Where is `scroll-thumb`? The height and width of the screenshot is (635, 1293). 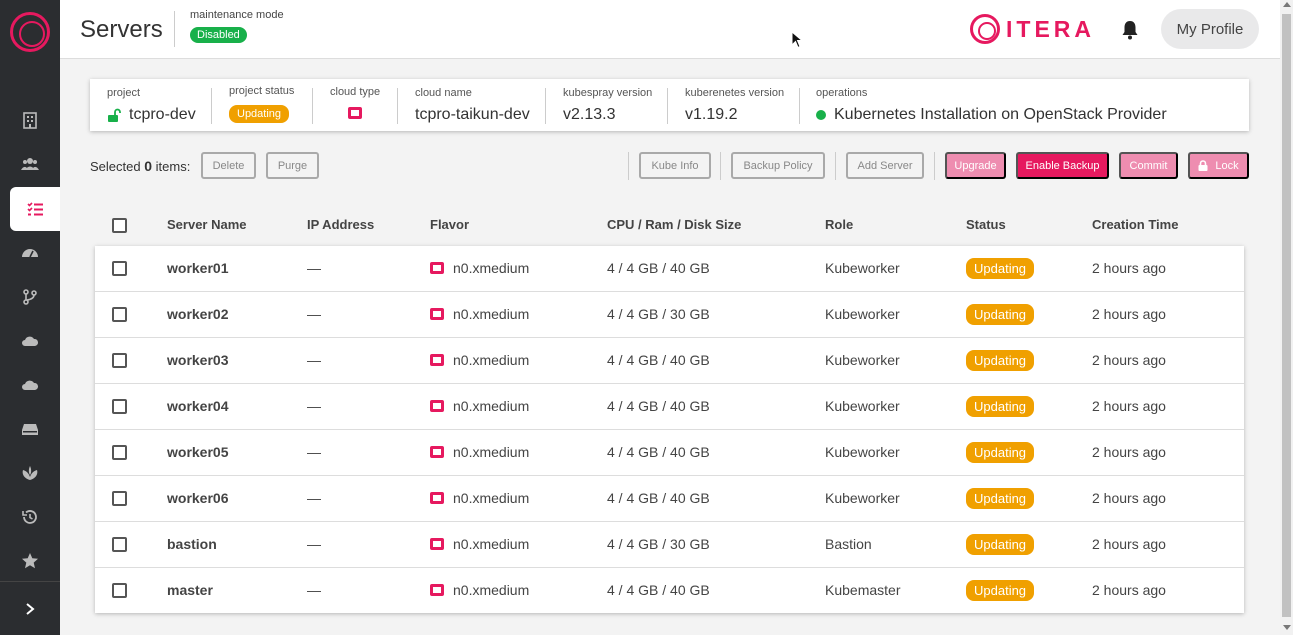 scroll-thumb is located at coordinates (1286, 315).